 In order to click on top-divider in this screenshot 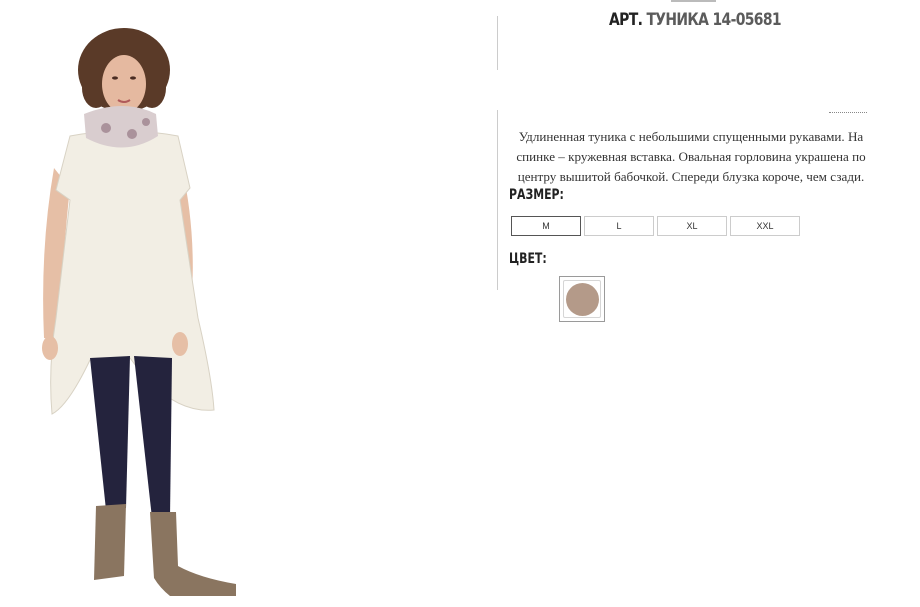, I will do `click(693, 1)`.